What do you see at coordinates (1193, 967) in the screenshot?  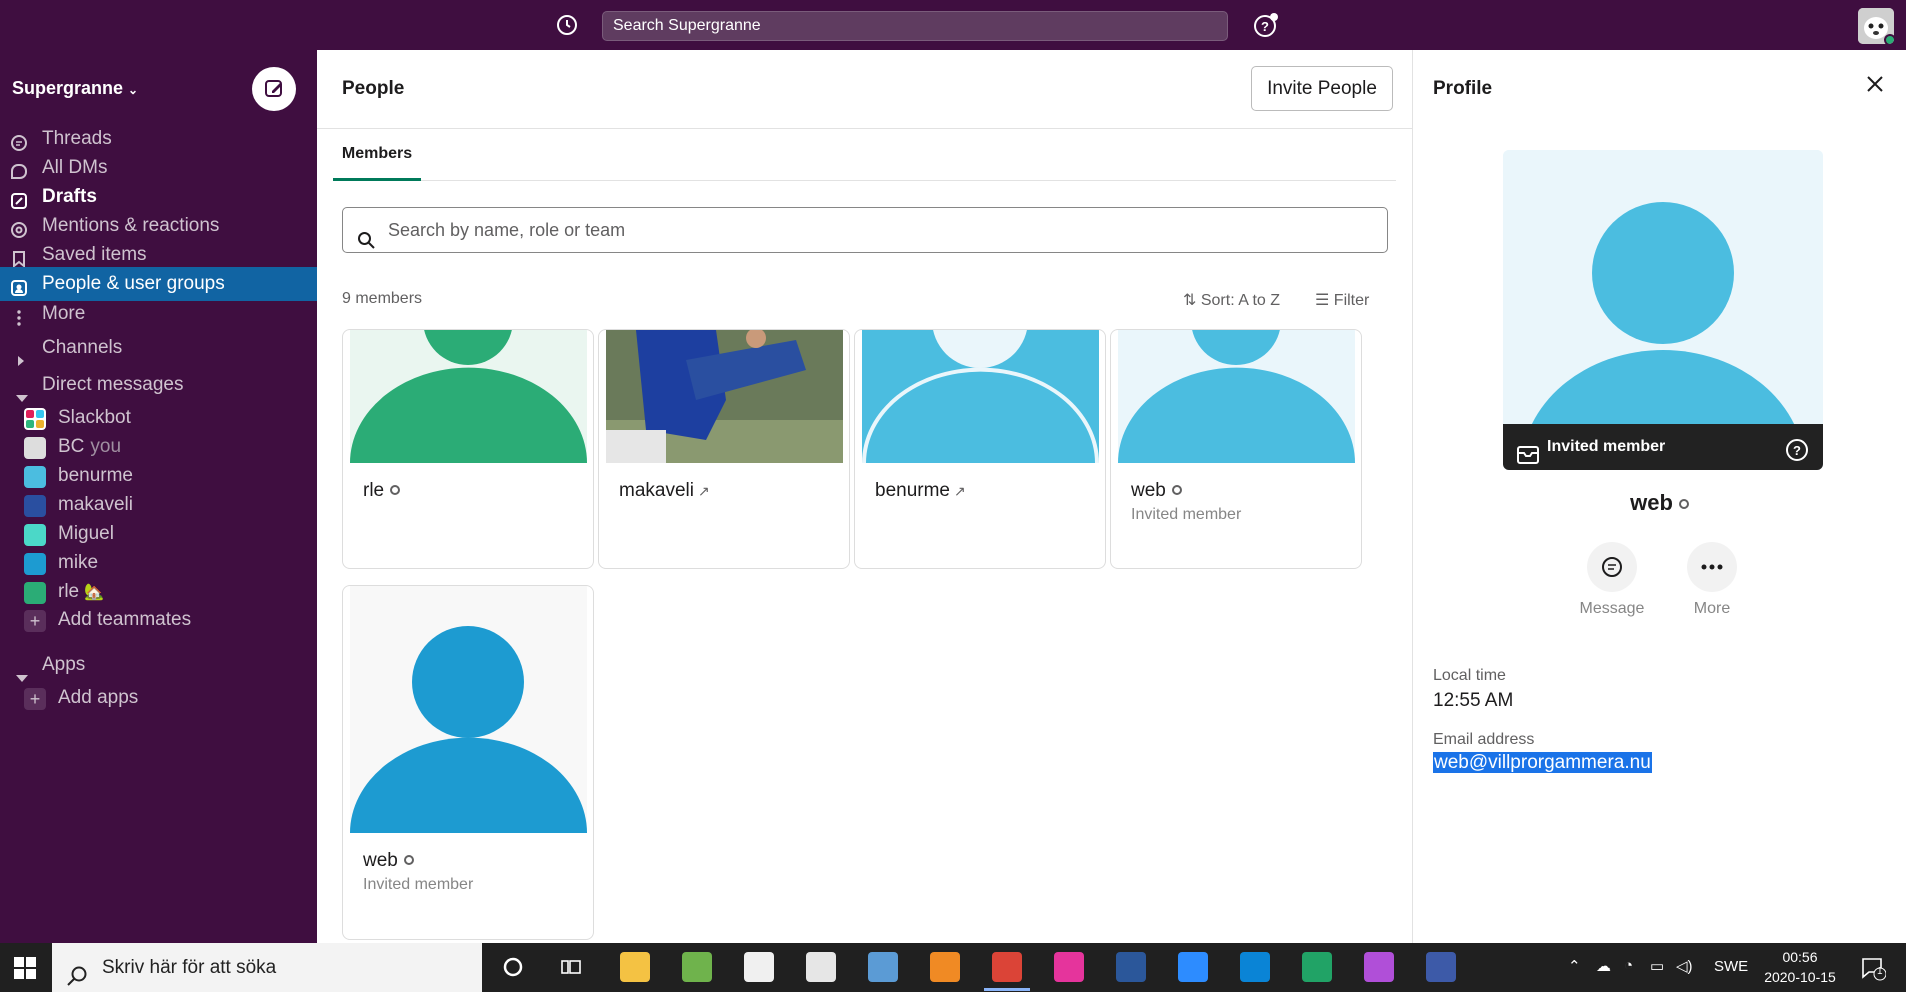 I see `zoom-icon` at bounding box center [1193, 967].